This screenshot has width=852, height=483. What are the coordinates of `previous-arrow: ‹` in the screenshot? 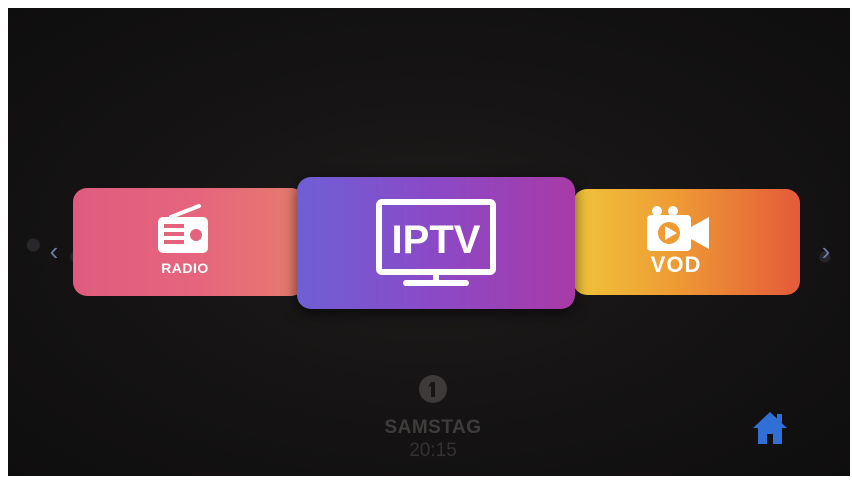 It's located at (54, 251).